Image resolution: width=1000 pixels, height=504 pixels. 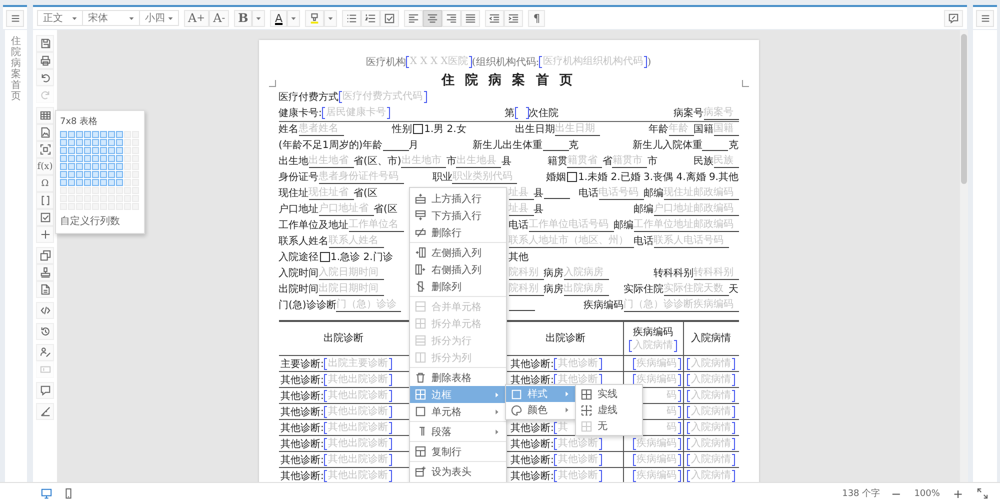 I want to click on form-field: 联系人电话号码, so click(x=691, y=241).